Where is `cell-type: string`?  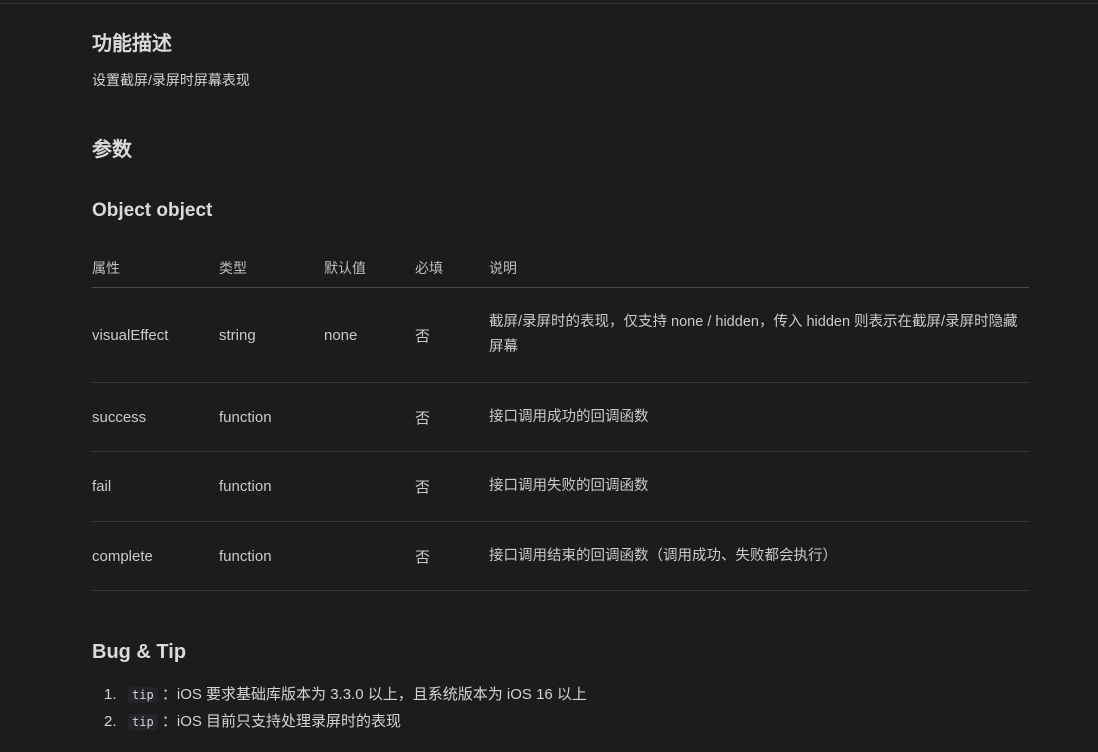
cell-type: string is located at coordinates (271, 335).